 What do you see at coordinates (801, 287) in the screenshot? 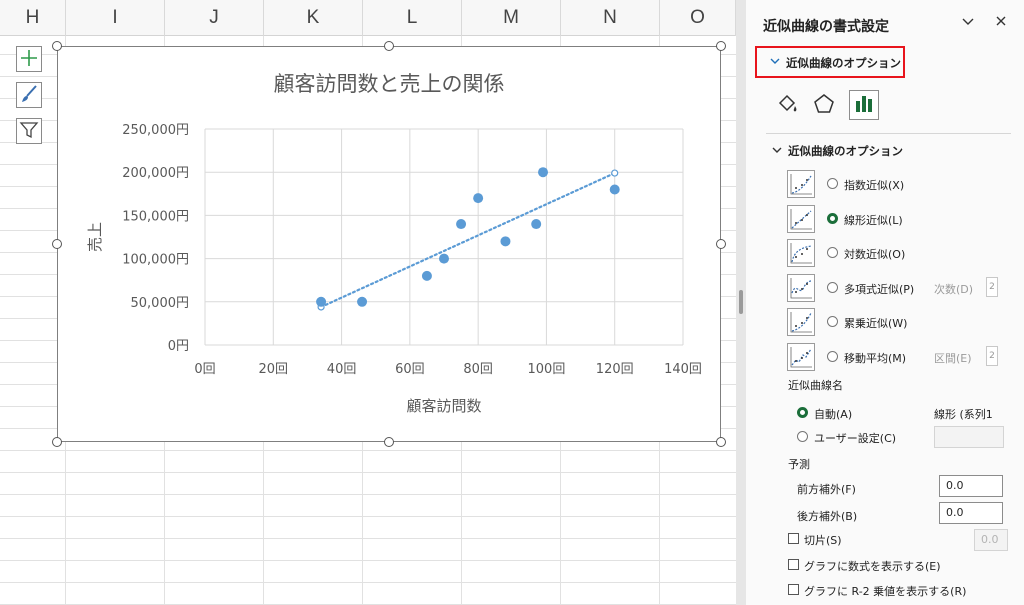
I see `polynomial-trendline-icon` at bounding box center [801, 287].